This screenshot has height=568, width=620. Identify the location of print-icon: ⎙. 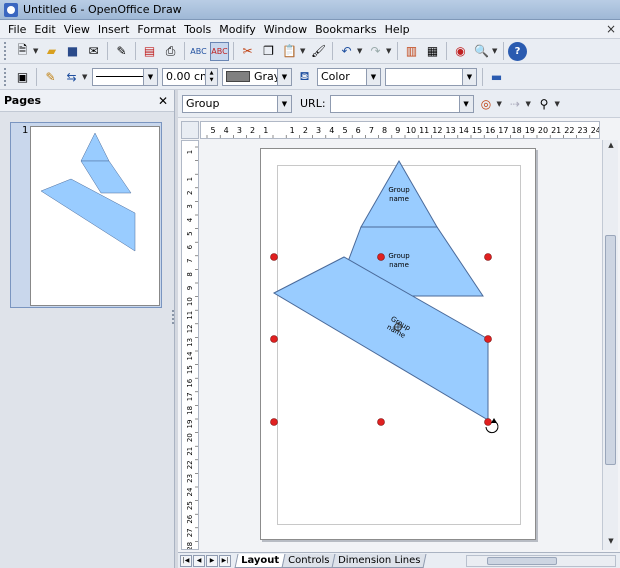
(170, 51).